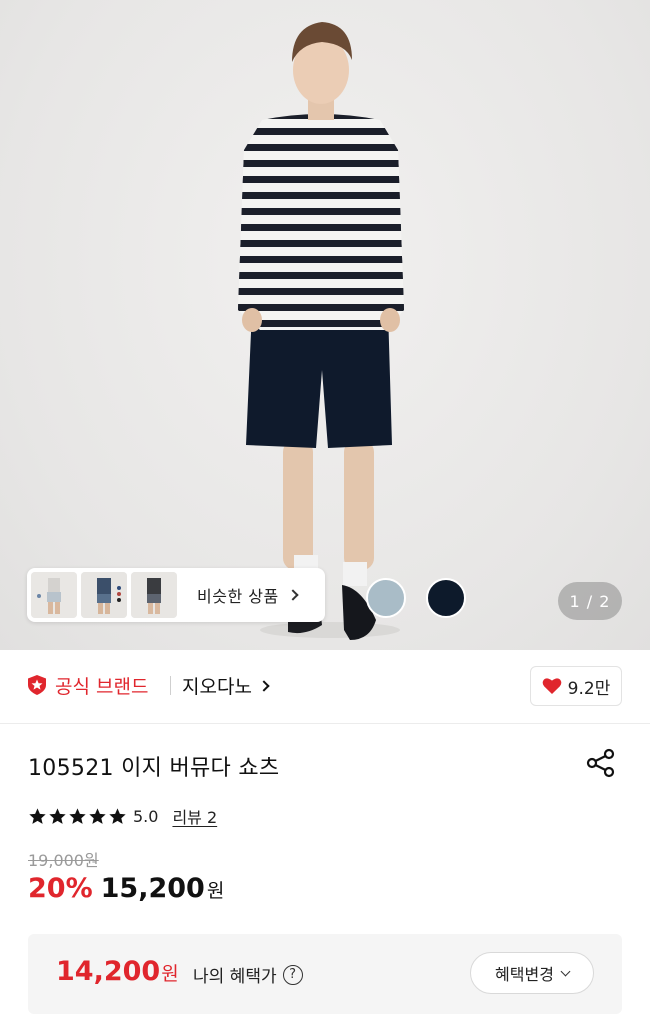 Image resolution: width=650 pixels, height=1024 pixels. I want to click on benefit-price-unit: 원, so click(170, 974).